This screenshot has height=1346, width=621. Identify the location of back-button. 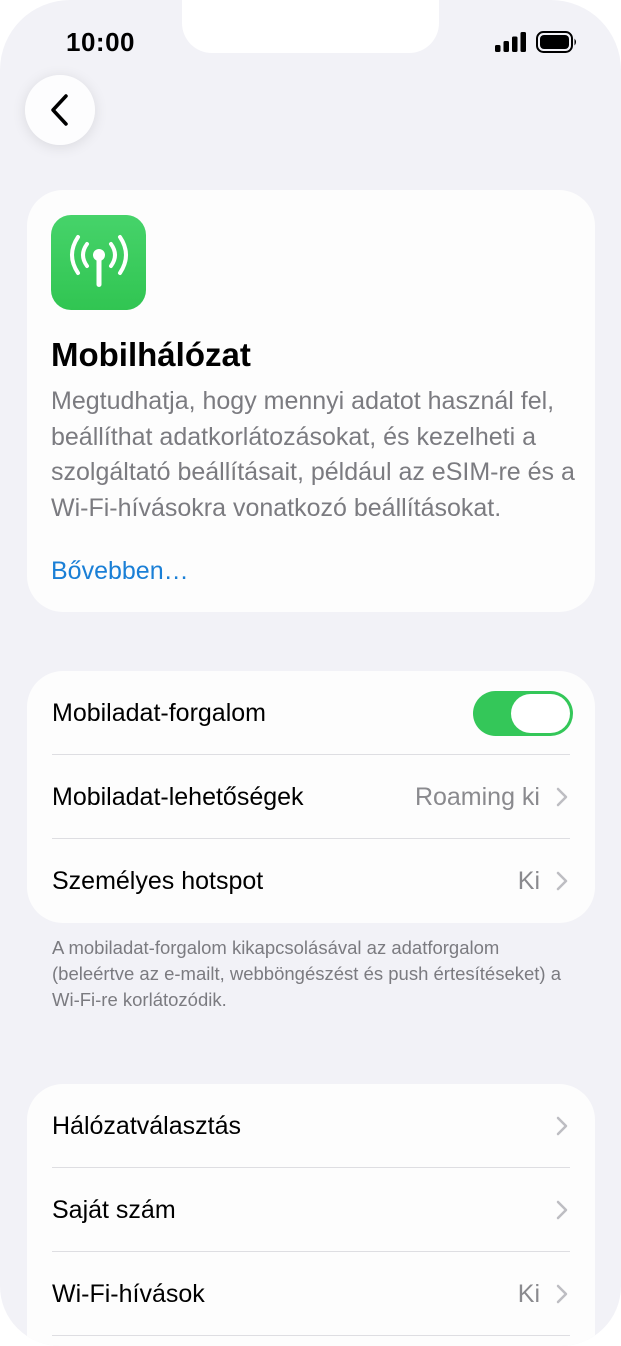
(60, 110).